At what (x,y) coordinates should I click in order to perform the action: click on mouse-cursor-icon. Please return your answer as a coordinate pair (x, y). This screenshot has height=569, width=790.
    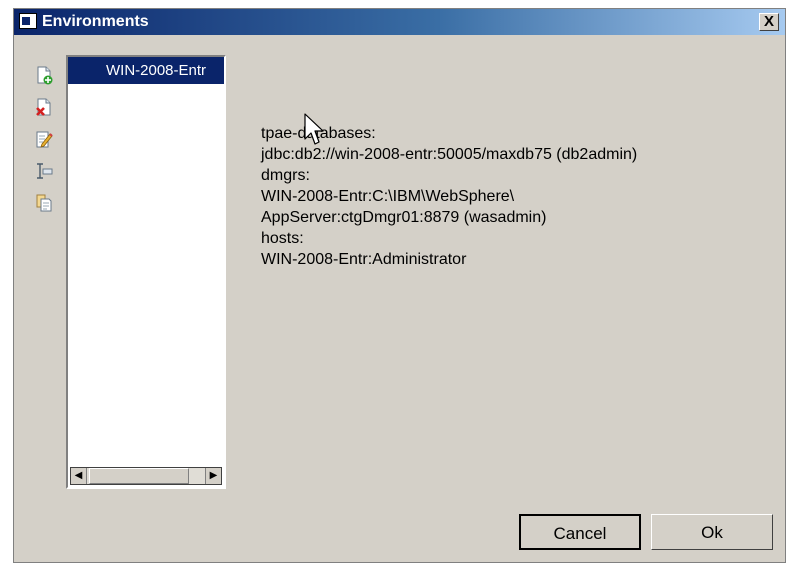
    Looking at the image, I should click on (314, 129).